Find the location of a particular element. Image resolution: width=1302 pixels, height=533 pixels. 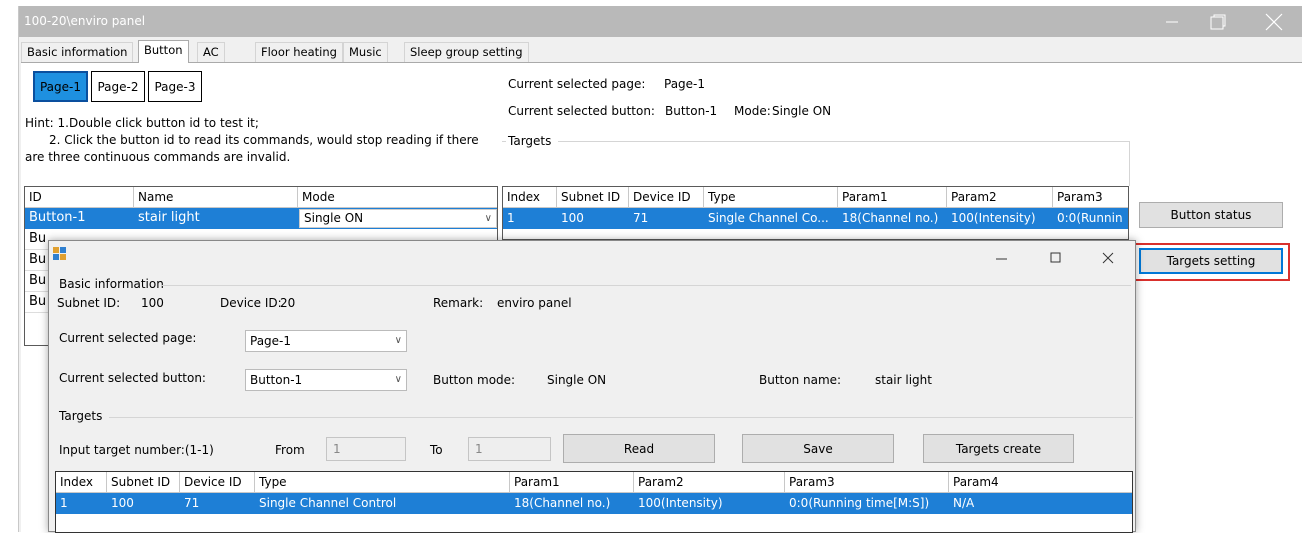

mode-value: Single ON is located at coordinates (802, 111).